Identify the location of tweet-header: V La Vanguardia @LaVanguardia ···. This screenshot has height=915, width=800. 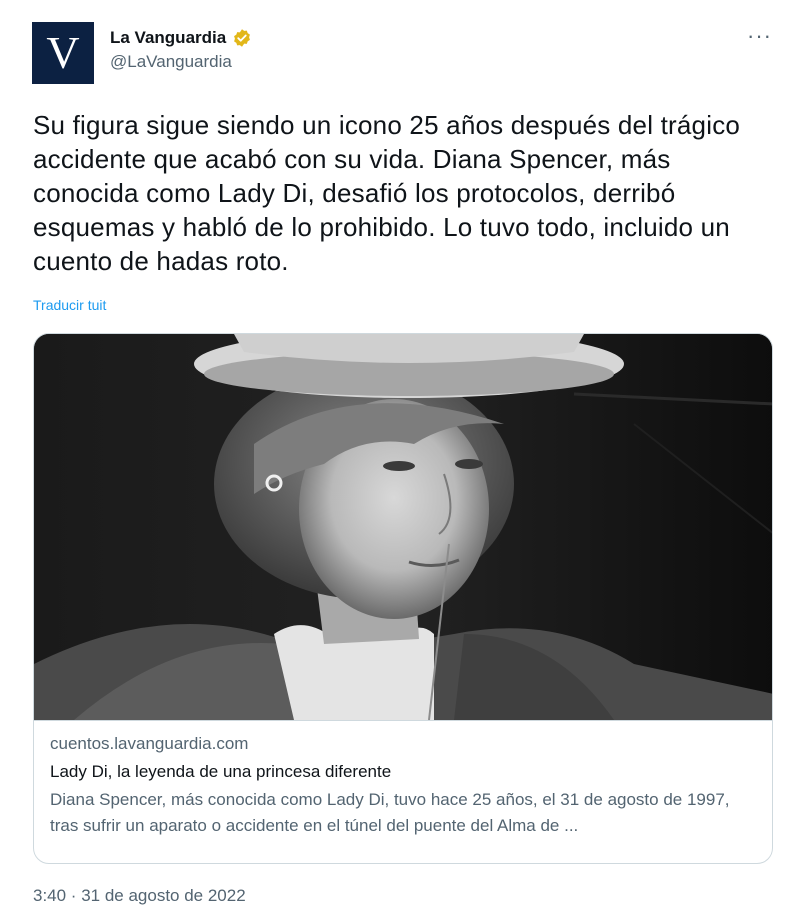
(402, 55).